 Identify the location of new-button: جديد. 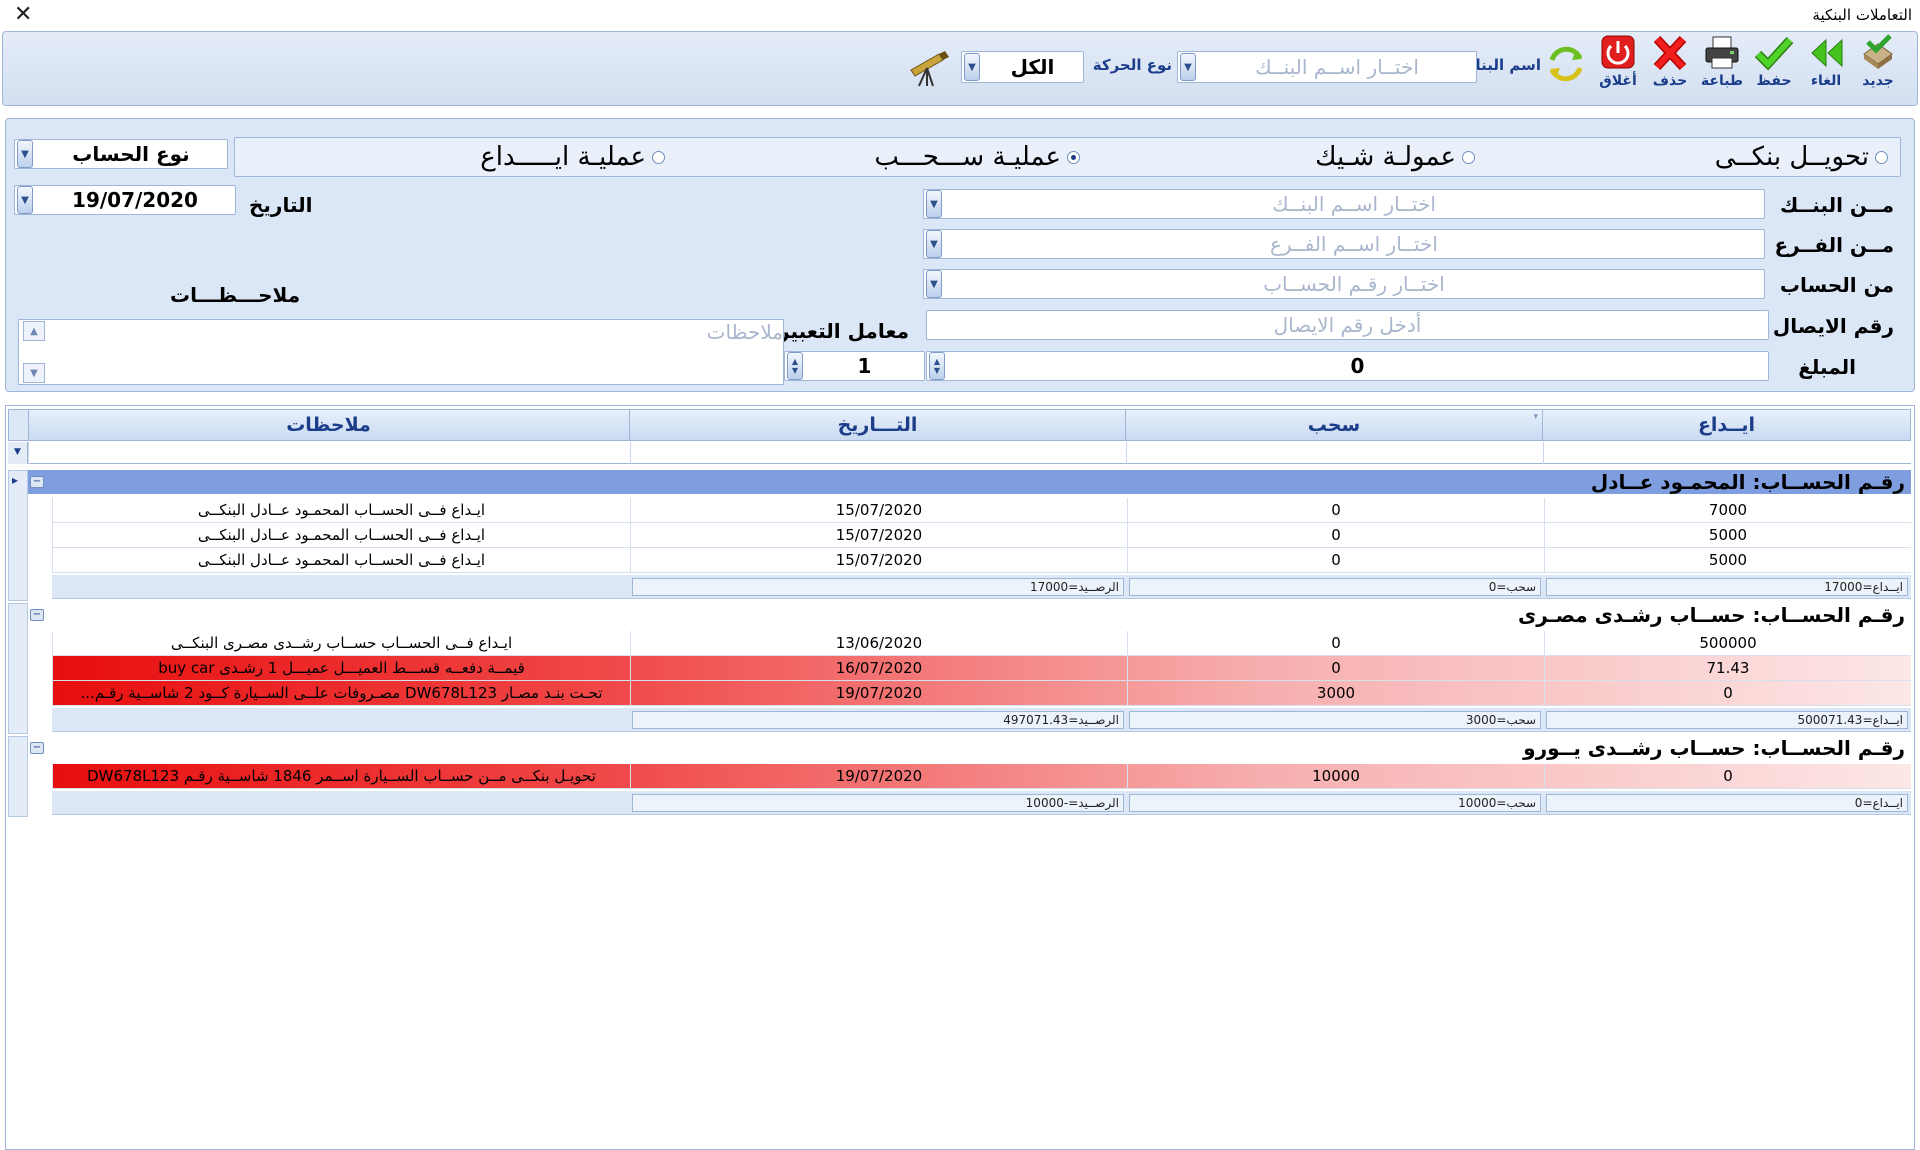
(1878, 61).